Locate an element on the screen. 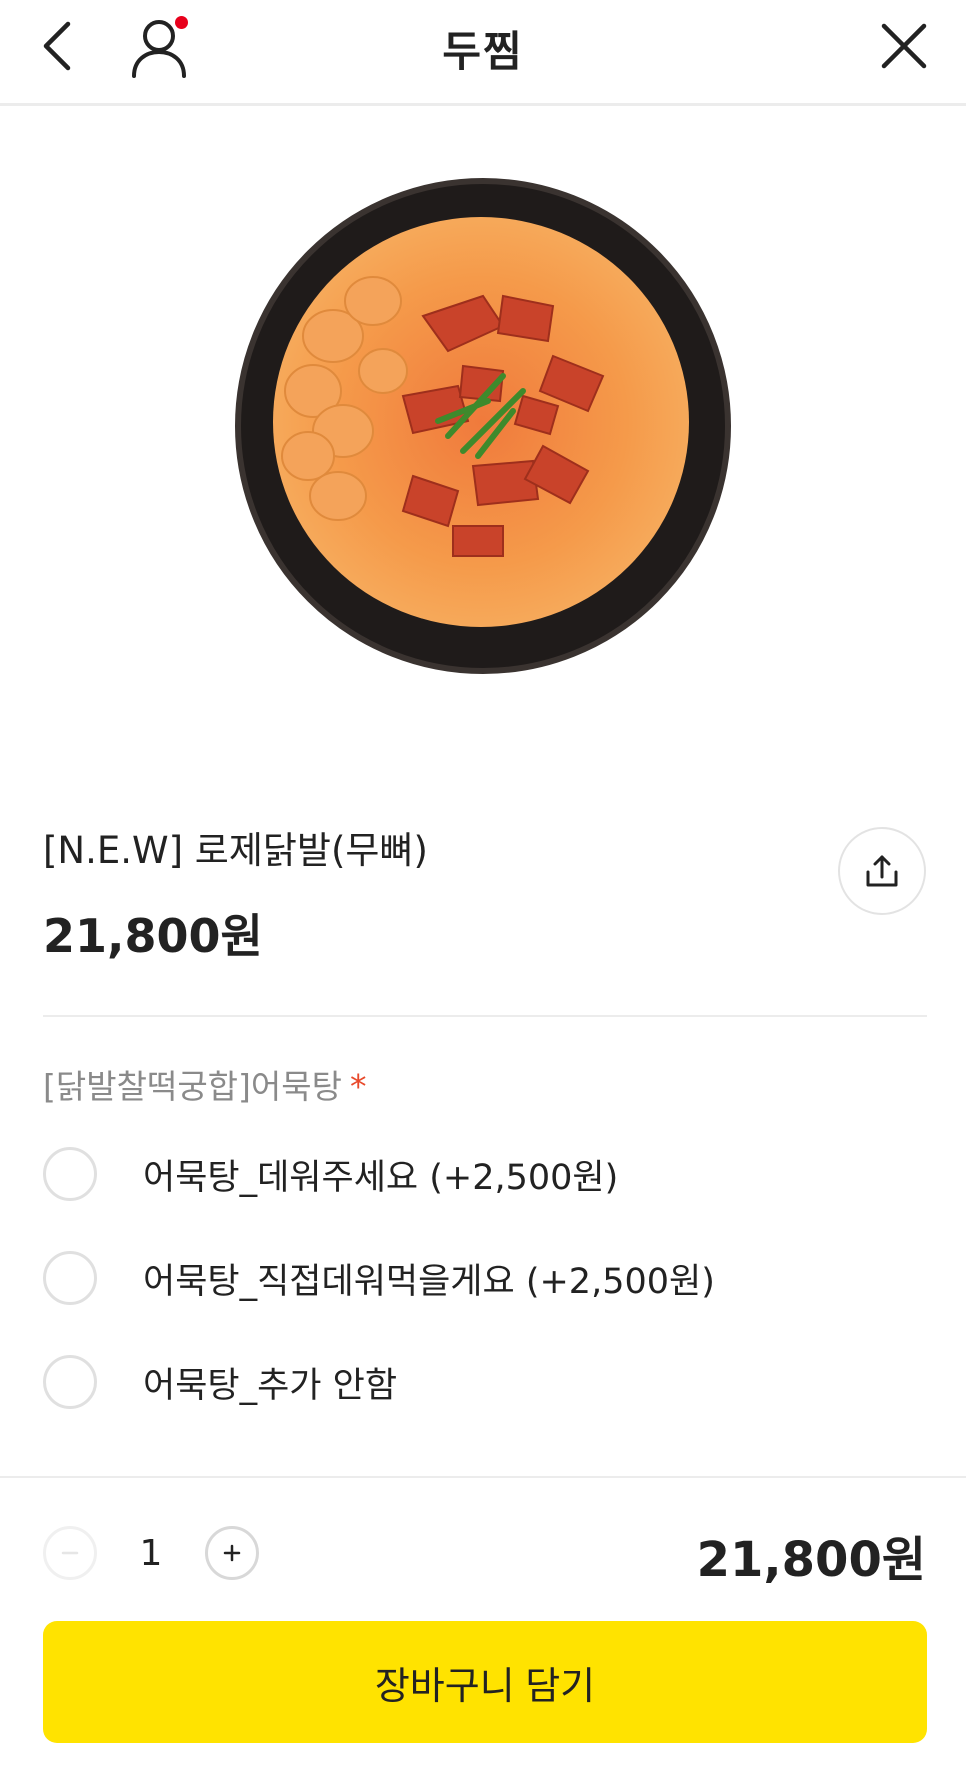 This screenshot has width=966, height=1777. option-section-title: [닭발찰떡궁합]어묵탕 * is located at coordinates (205, 1084).